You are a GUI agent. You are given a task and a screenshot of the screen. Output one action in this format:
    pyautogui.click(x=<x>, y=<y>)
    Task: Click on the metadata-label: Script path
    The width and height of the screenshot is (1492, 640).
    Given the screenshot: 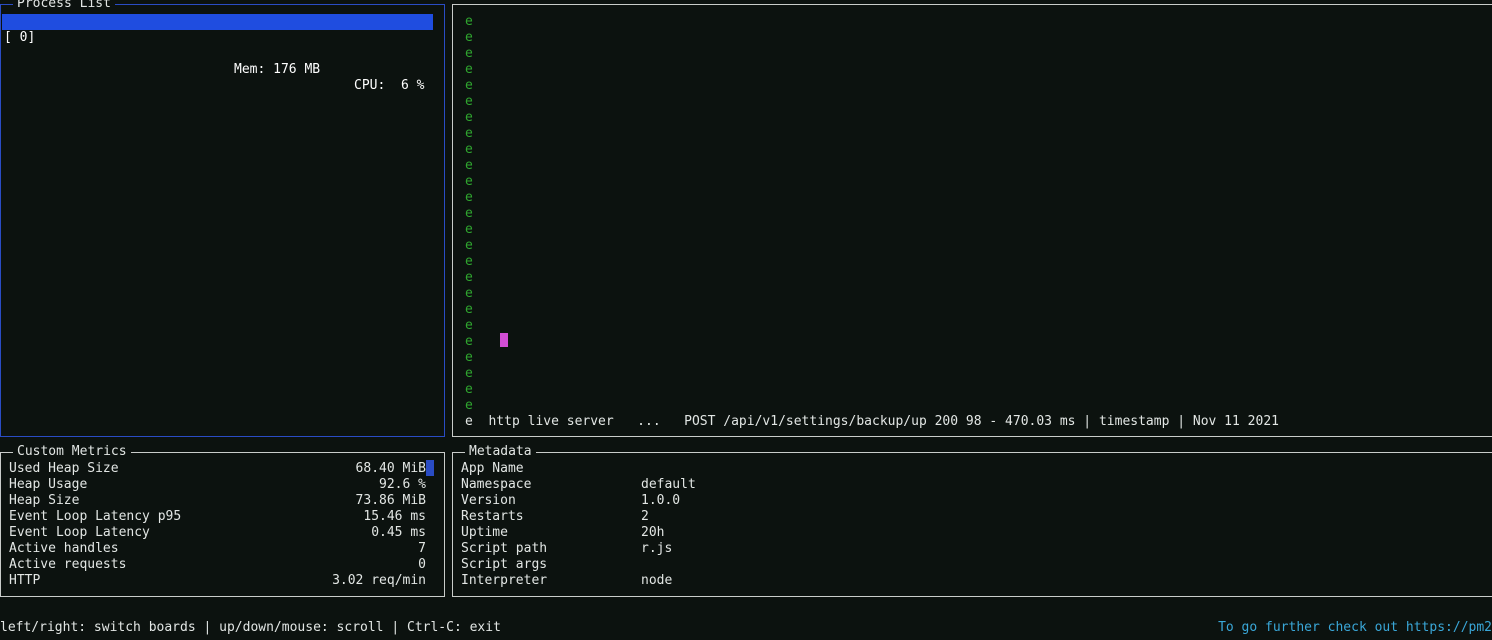 What is the action you would take?
    pyautogui.click(x=504, y=548)
    